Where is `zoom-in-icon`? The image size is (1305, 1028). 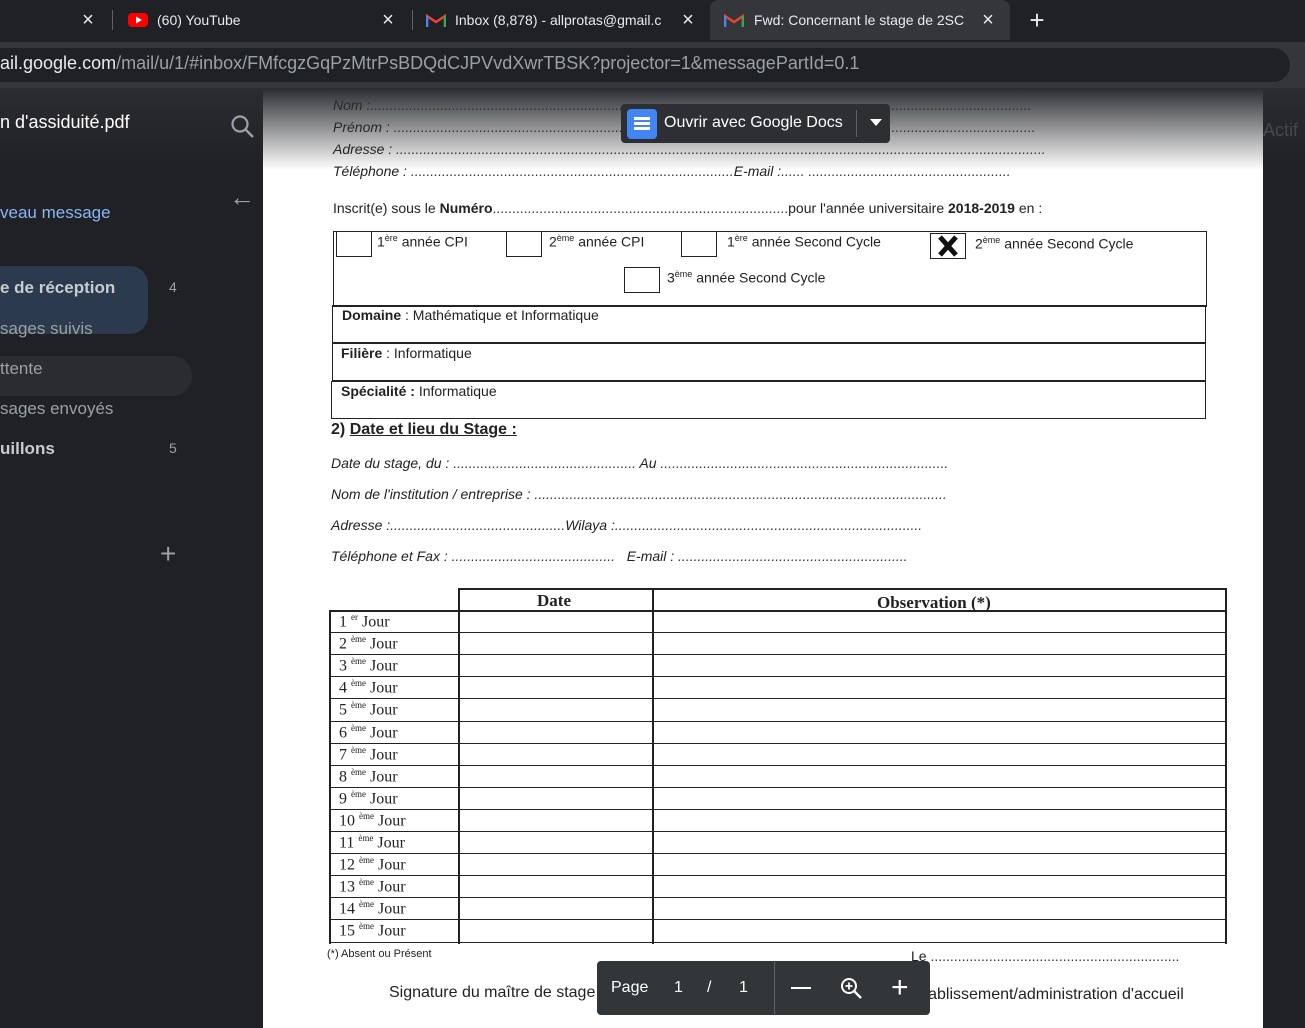 zoom-in-icon is located at coordinates (851, 988).